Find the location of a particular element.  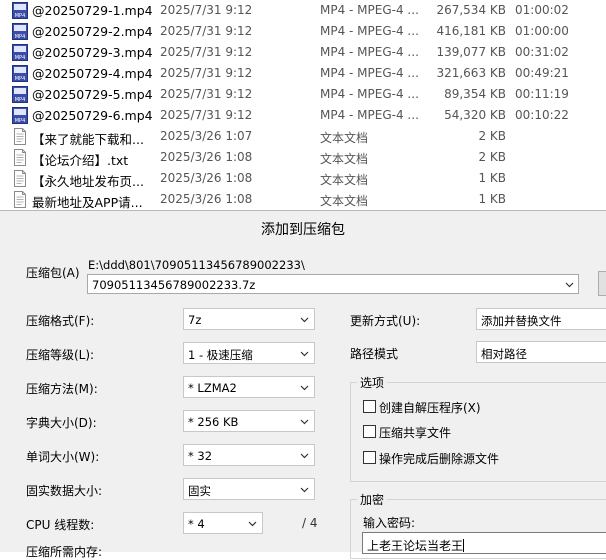

file-duration: 01:00:00 is located at coordinates (542, 31).